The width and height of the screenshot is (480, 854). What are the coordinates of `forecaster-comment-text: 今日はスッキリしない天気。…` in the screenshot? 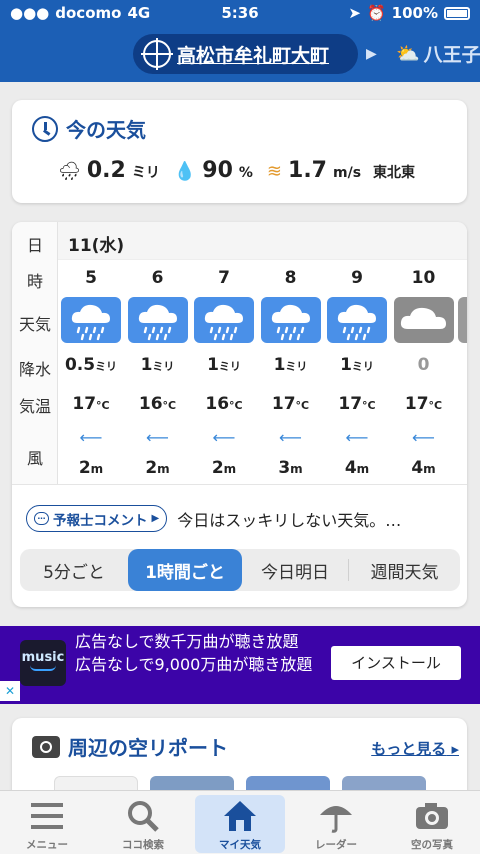 It's located at (289, 519).